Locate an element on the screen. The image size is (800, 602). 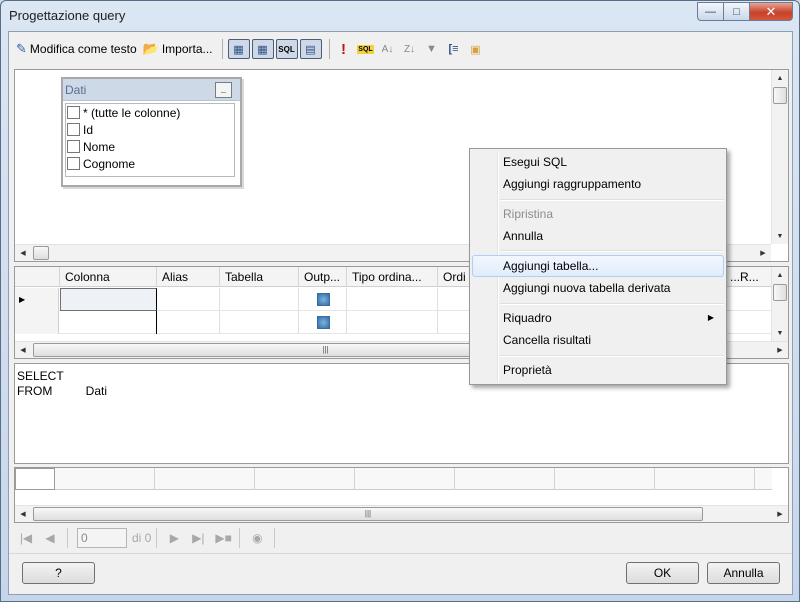
help-button: ? is located at coordinates (58, 573).